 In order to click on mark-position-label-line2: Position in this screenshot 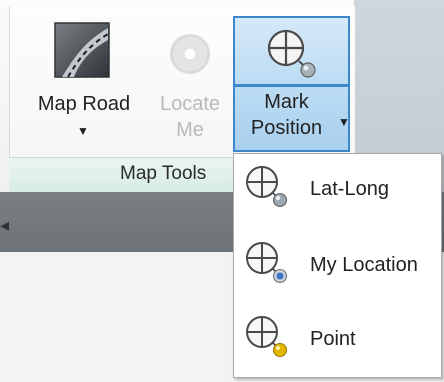, I will do `click(286, 128)`.